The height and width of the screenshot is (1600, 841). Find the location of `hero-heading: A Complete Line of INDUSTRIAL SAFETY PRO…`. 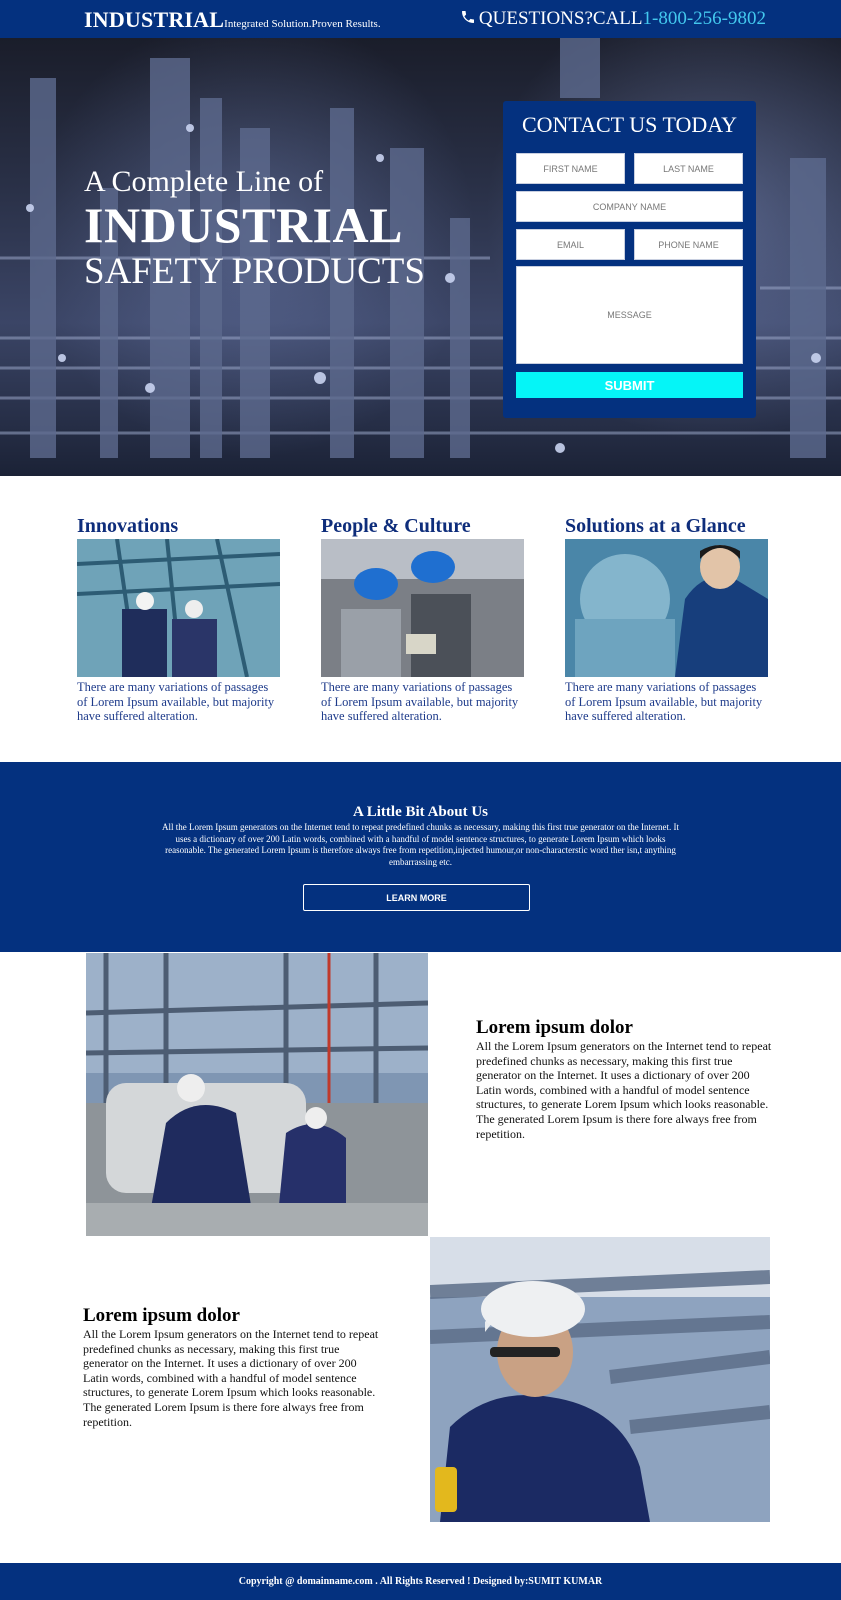

hero-heading: A Complete Line of INDUSTRIAL SAFETY PRO… is located at coordinates (254, 229).